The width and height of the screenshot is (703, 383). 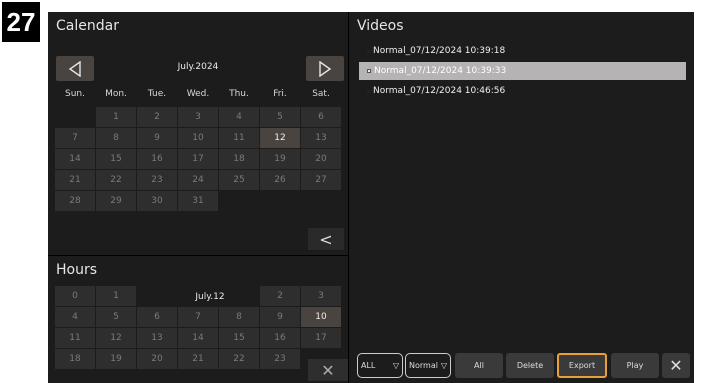 I want to click on hour-cell: 0, so click(x=75, y=296).